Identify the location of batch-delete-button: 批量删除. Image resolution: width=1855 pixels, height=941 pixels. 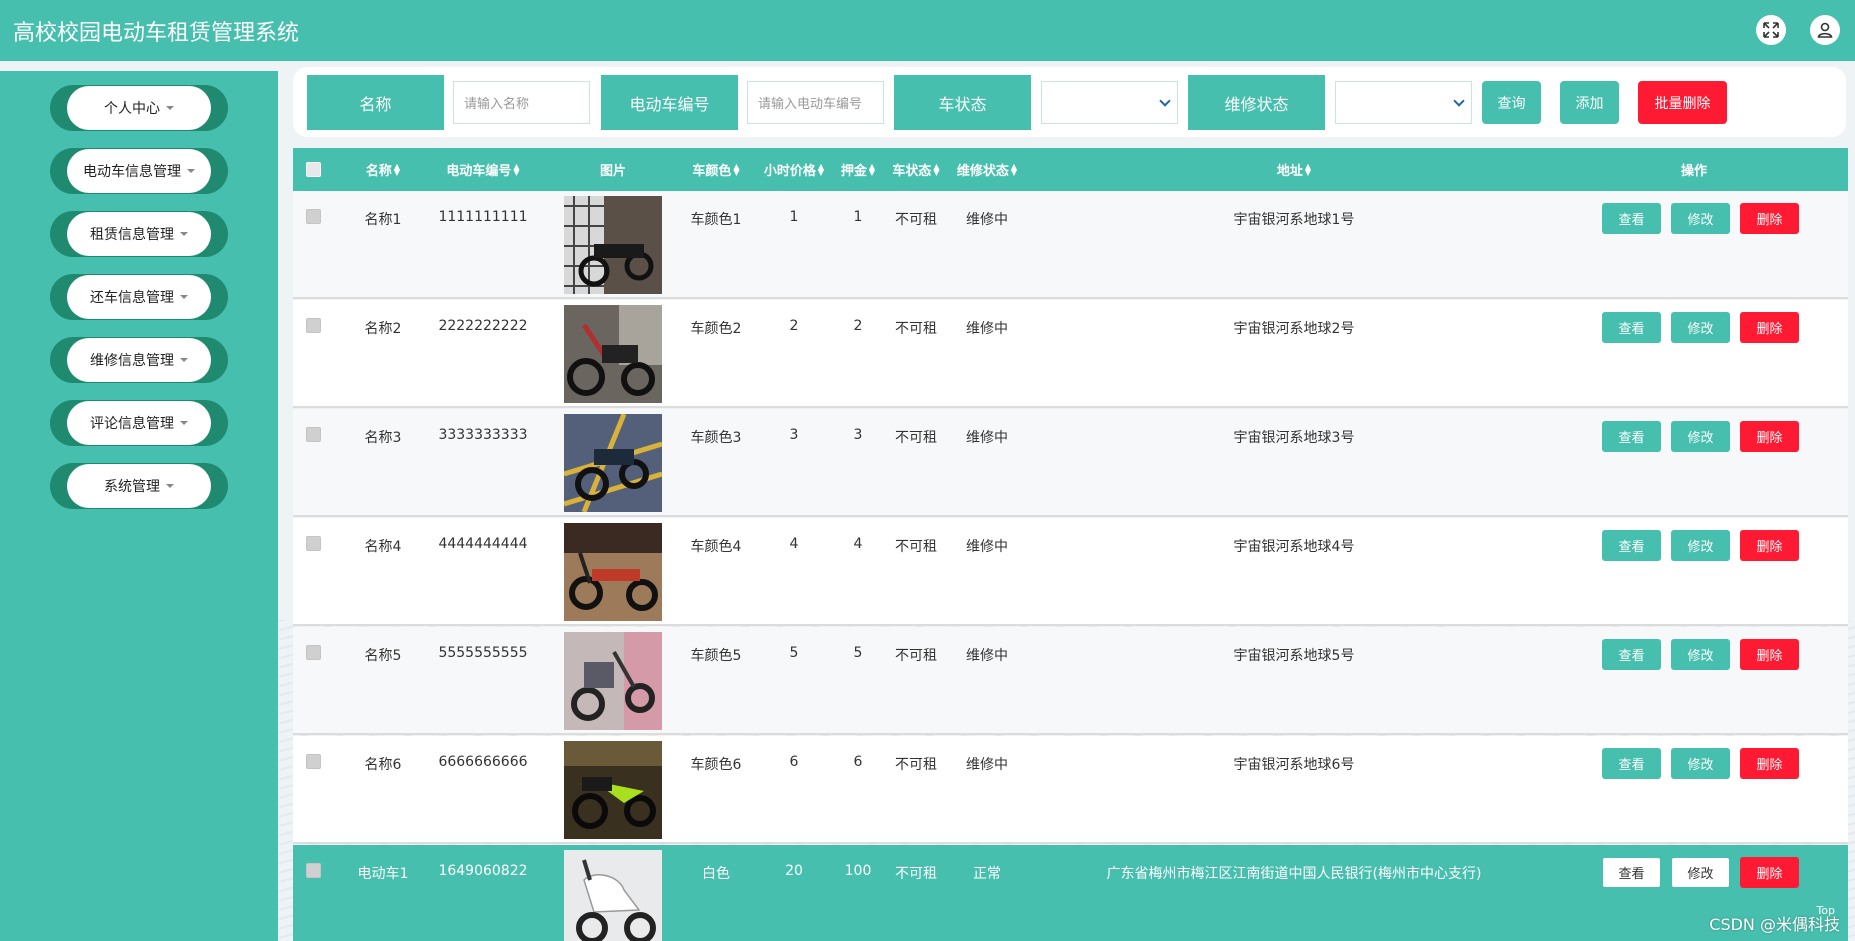
(1682, 102).